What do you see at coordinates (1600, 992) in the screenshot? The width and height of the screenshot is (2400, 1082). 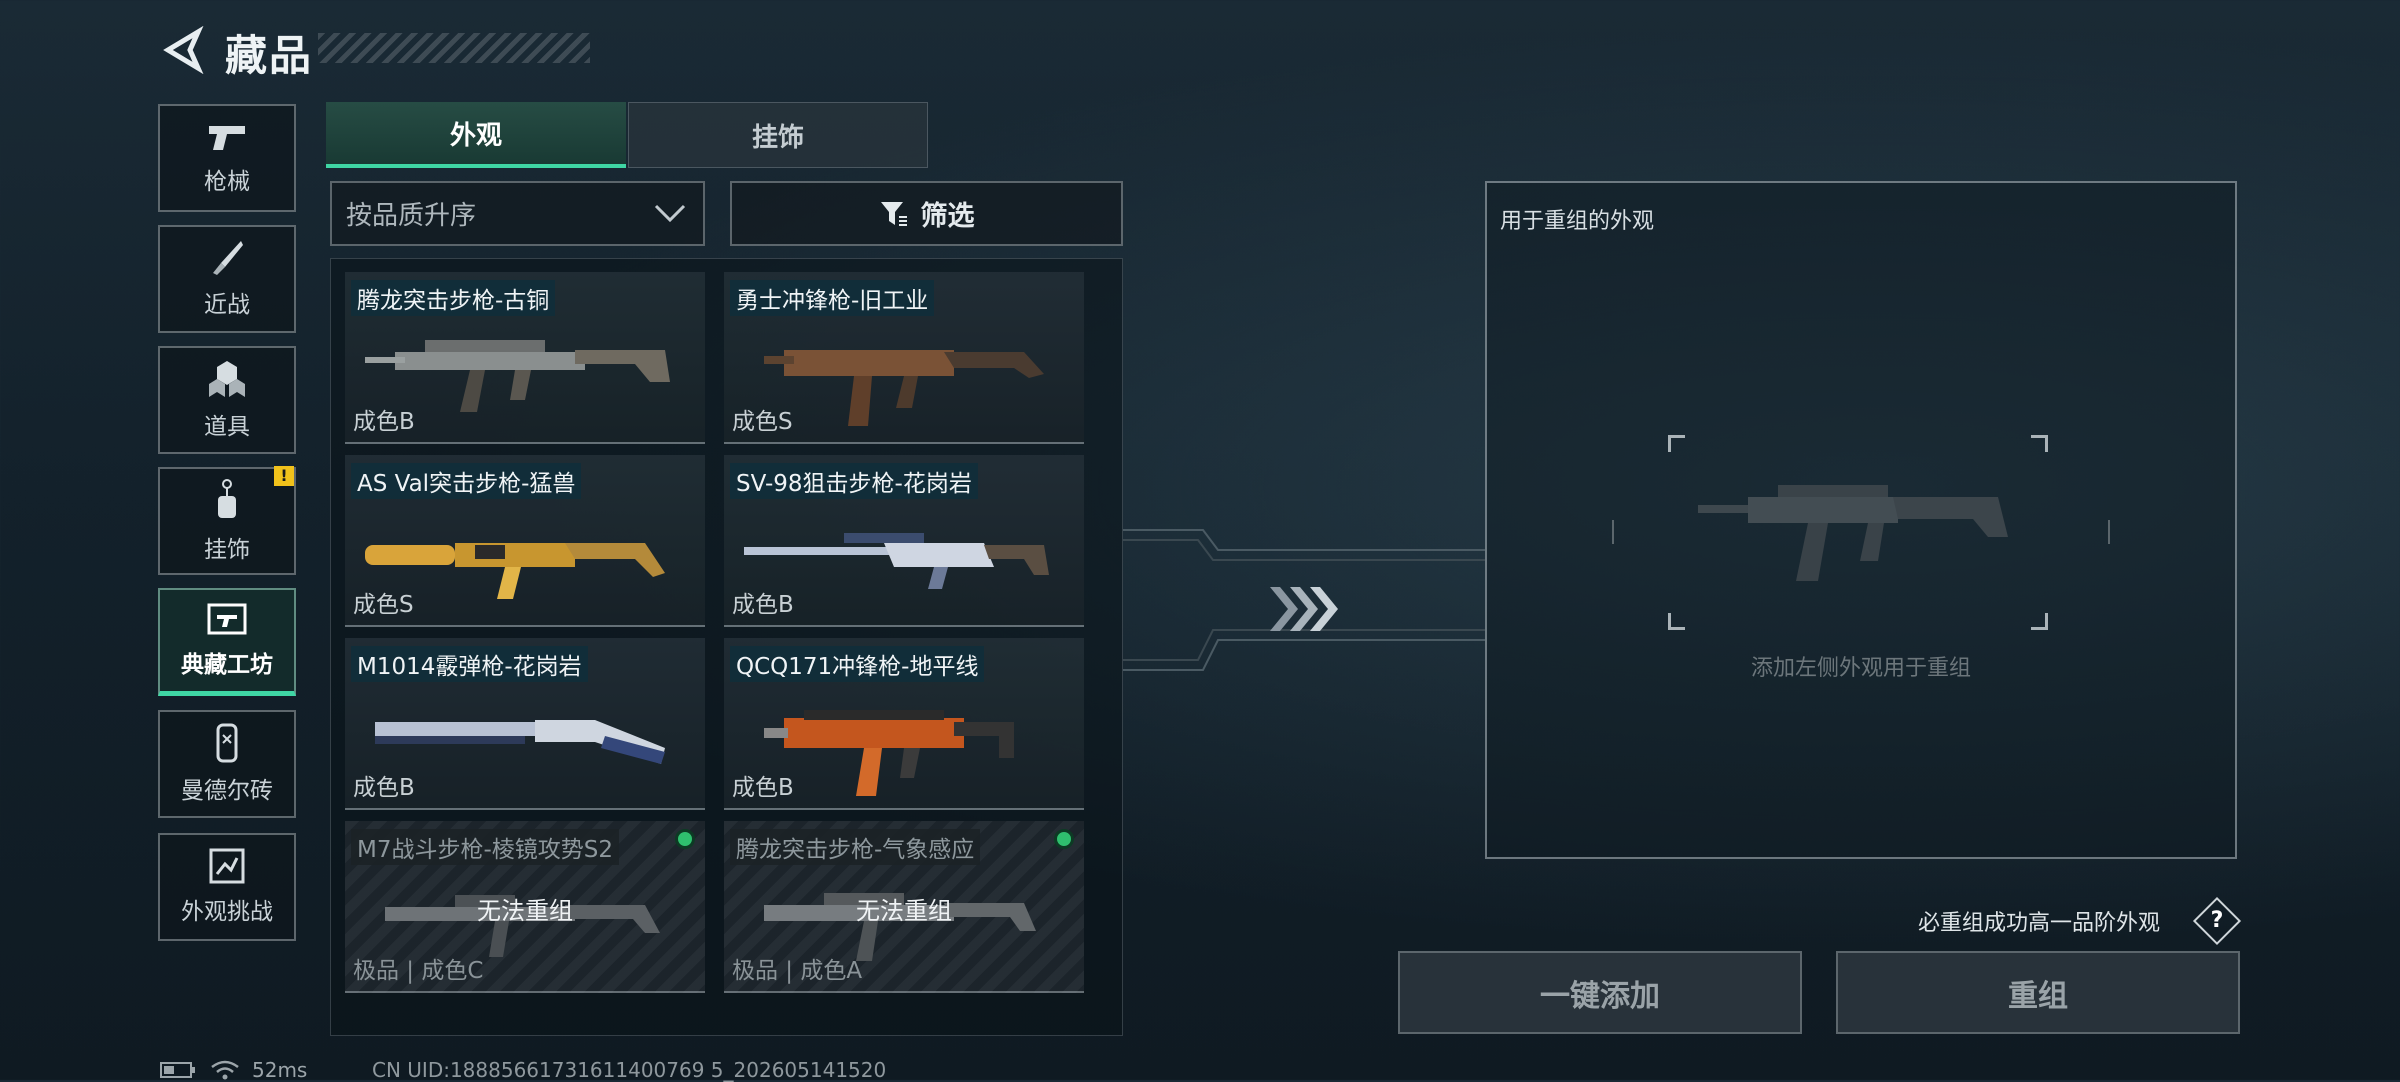 I see `add-all-button: 一键添加` at bounding box center [1600, 992].